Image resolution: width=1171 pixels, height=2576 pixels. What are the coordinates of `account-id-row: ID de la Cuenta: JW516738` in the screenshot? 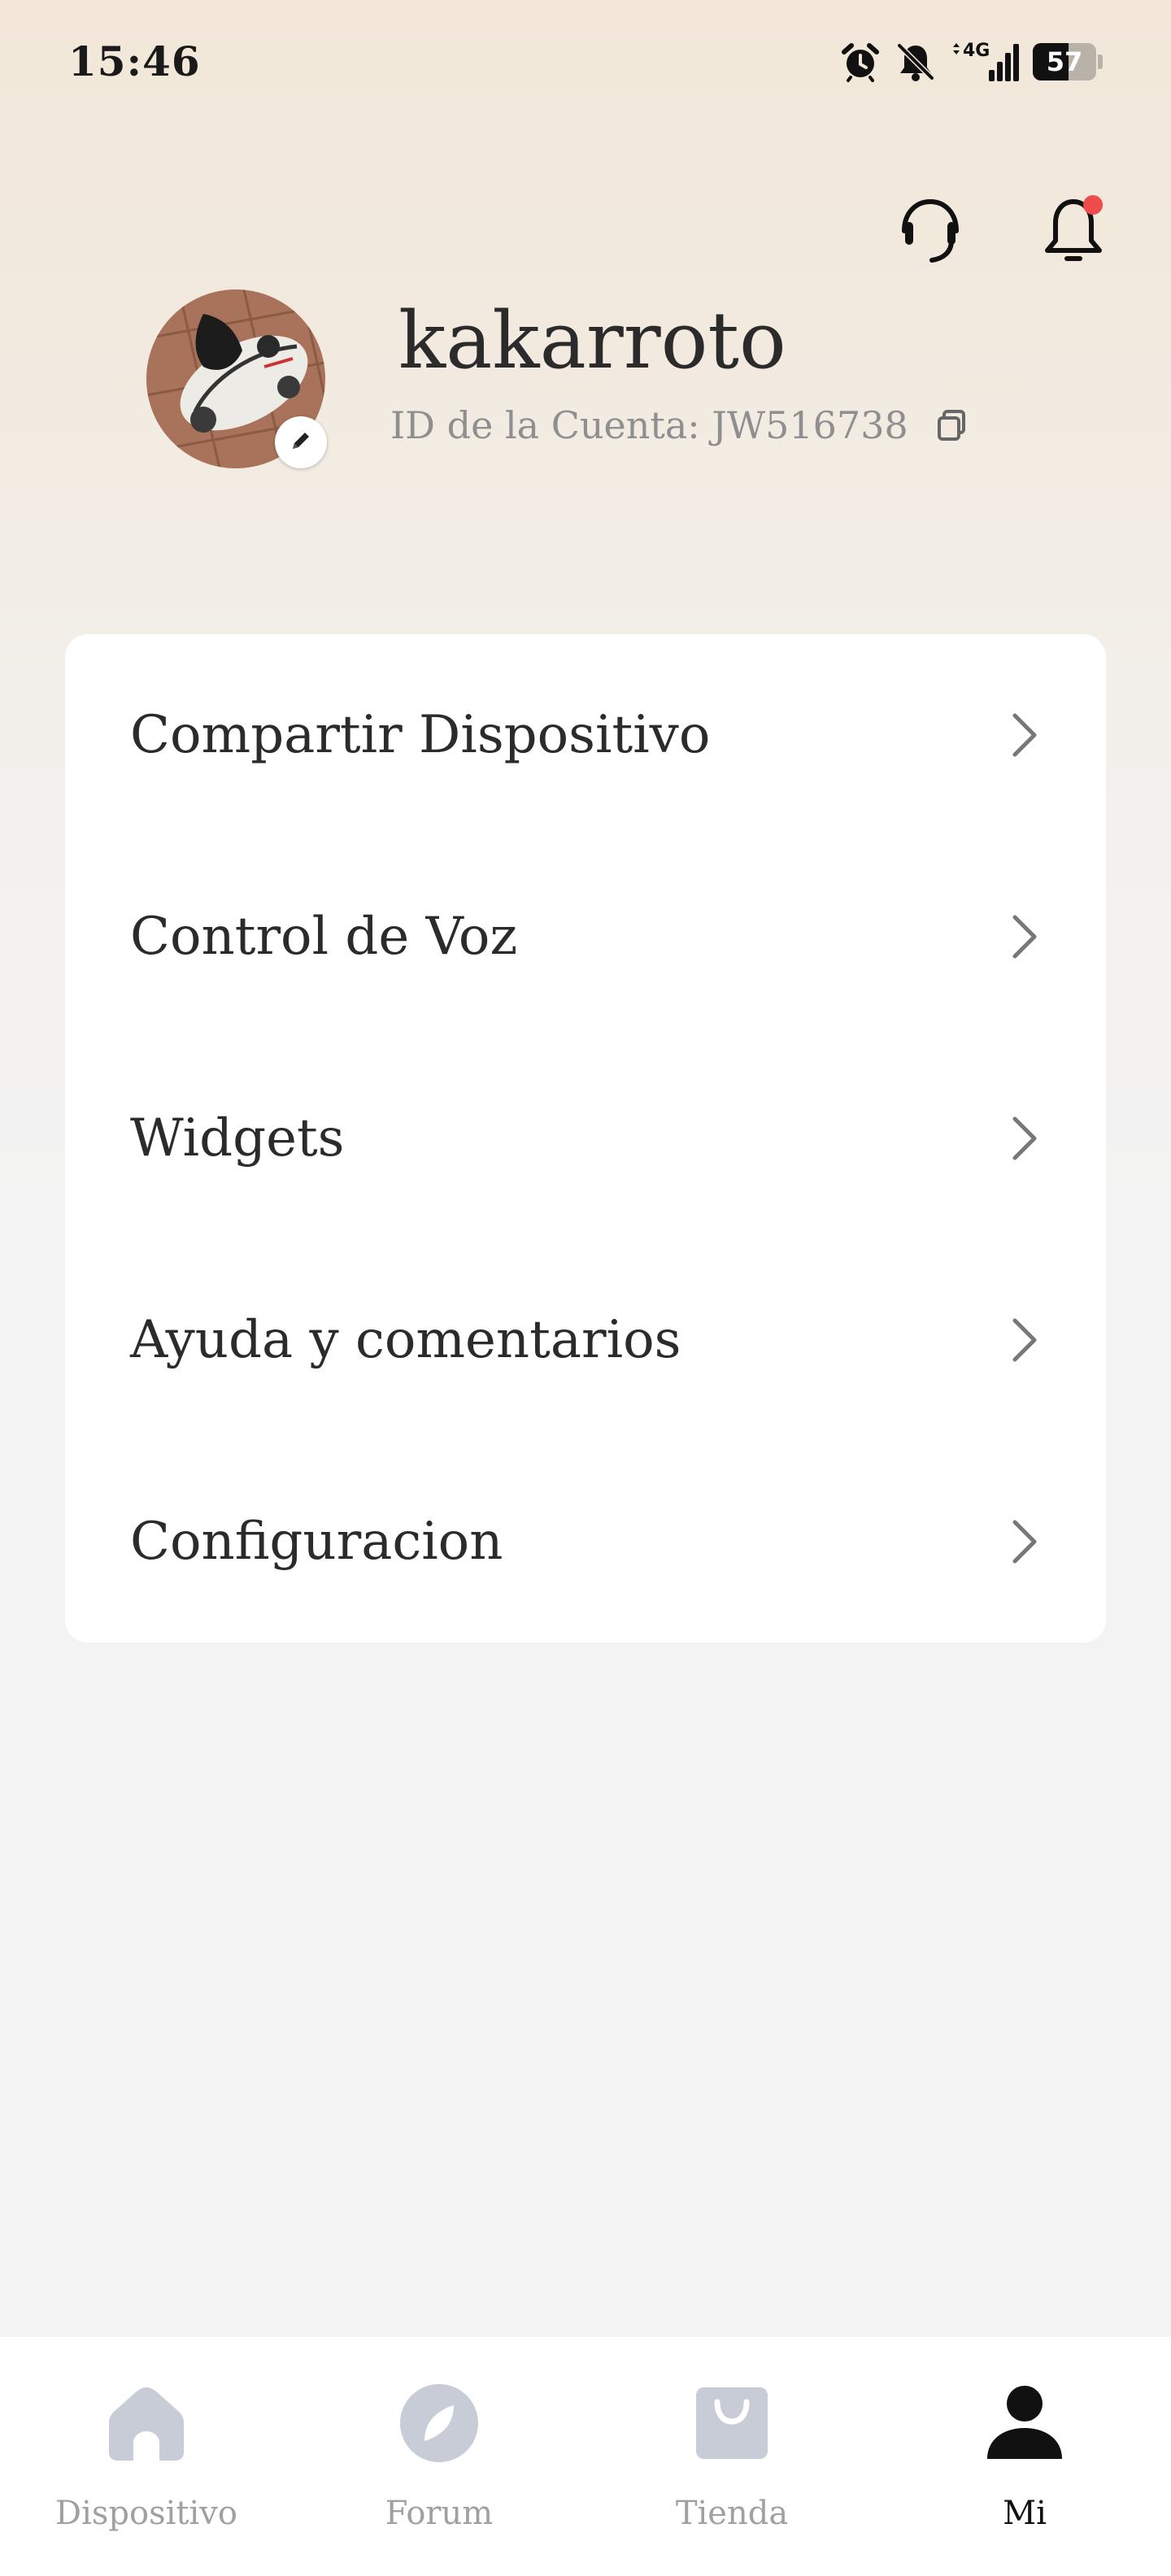 It's located at (680, 425).